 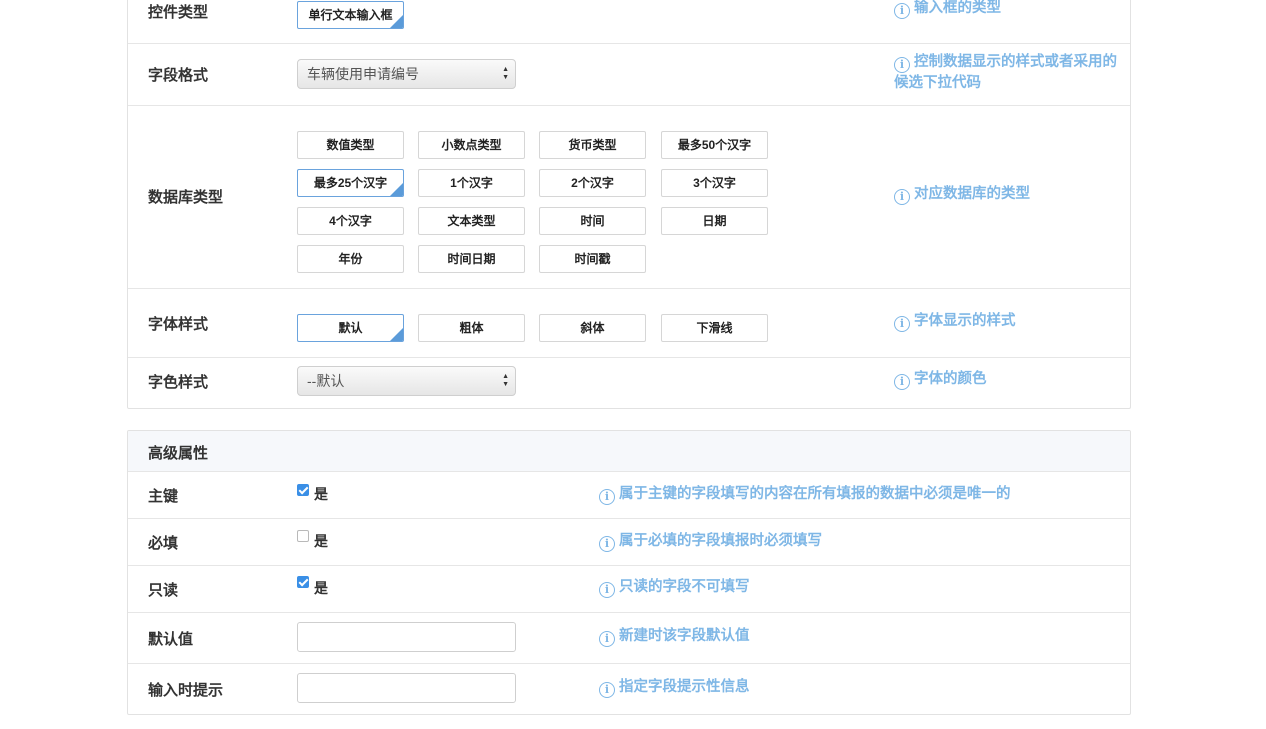 I want to click on db-type-option: 3个汉字, so click(x=714, y=183).